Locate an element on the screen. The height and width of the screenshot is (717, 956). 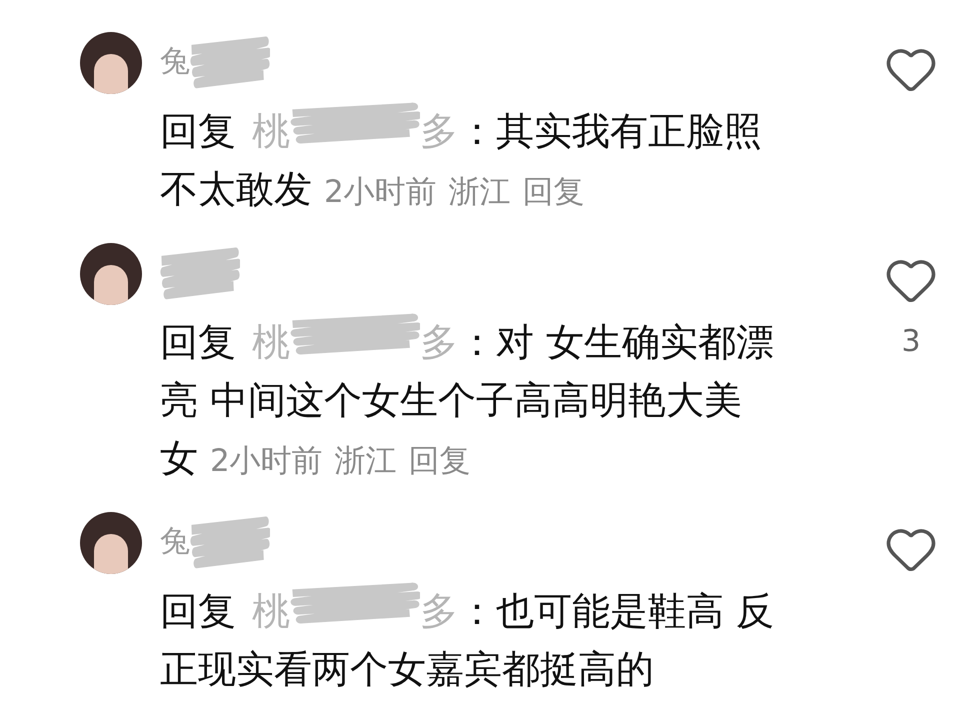
like-count: 3 is located at coordinates (911, 342).